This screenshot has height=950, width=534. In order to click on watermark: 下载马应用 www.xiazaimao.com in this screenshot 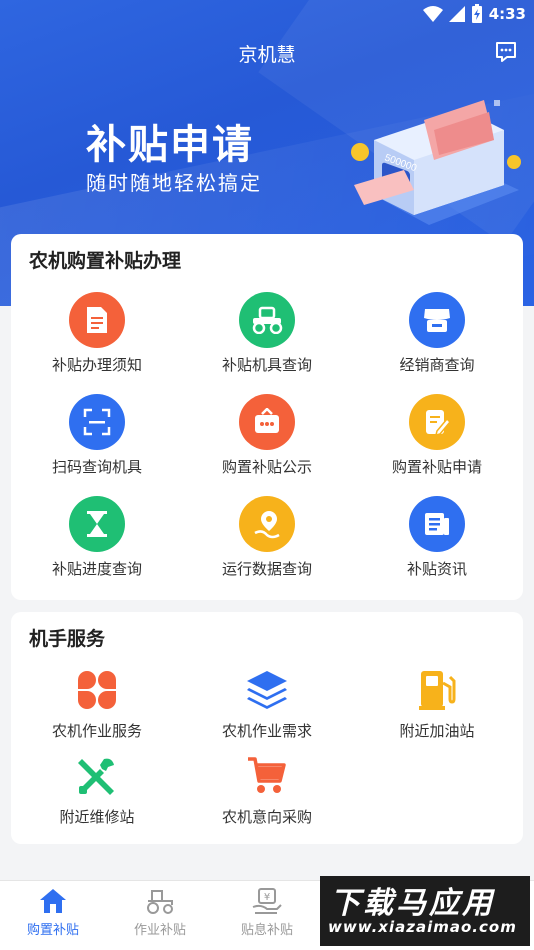, I will do `click(425, 911)`.